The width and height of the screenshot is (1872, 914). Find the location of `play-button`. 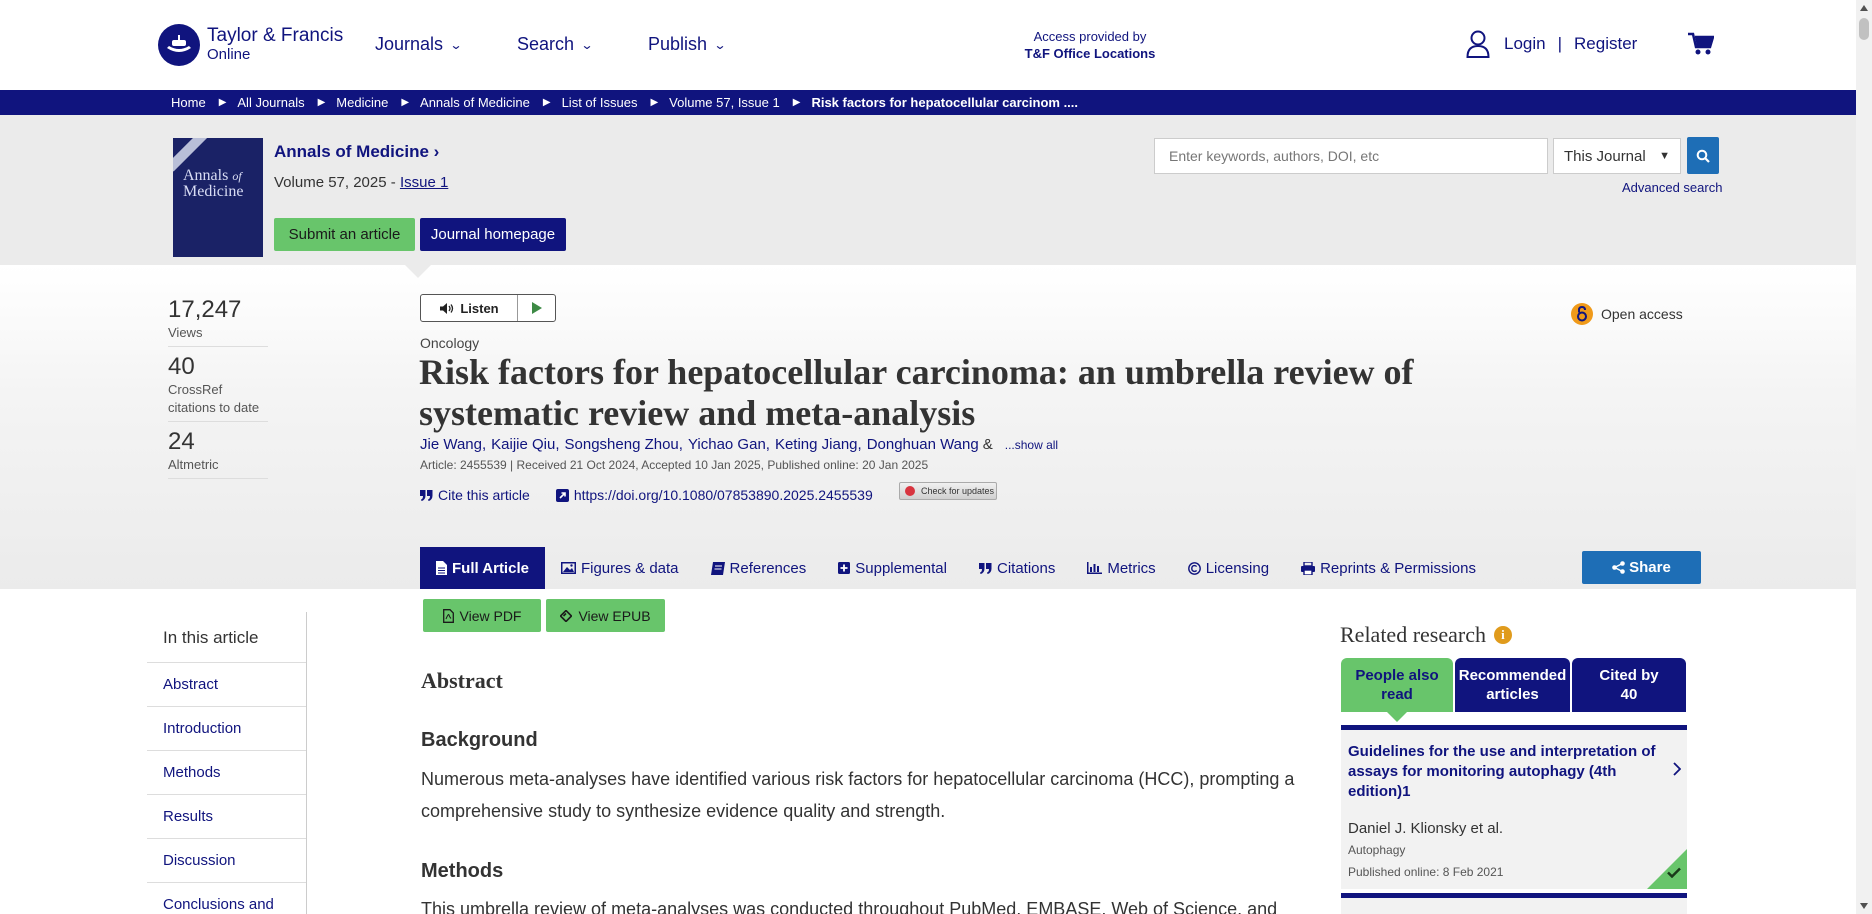

play-button is located at coordinates (536, 308).